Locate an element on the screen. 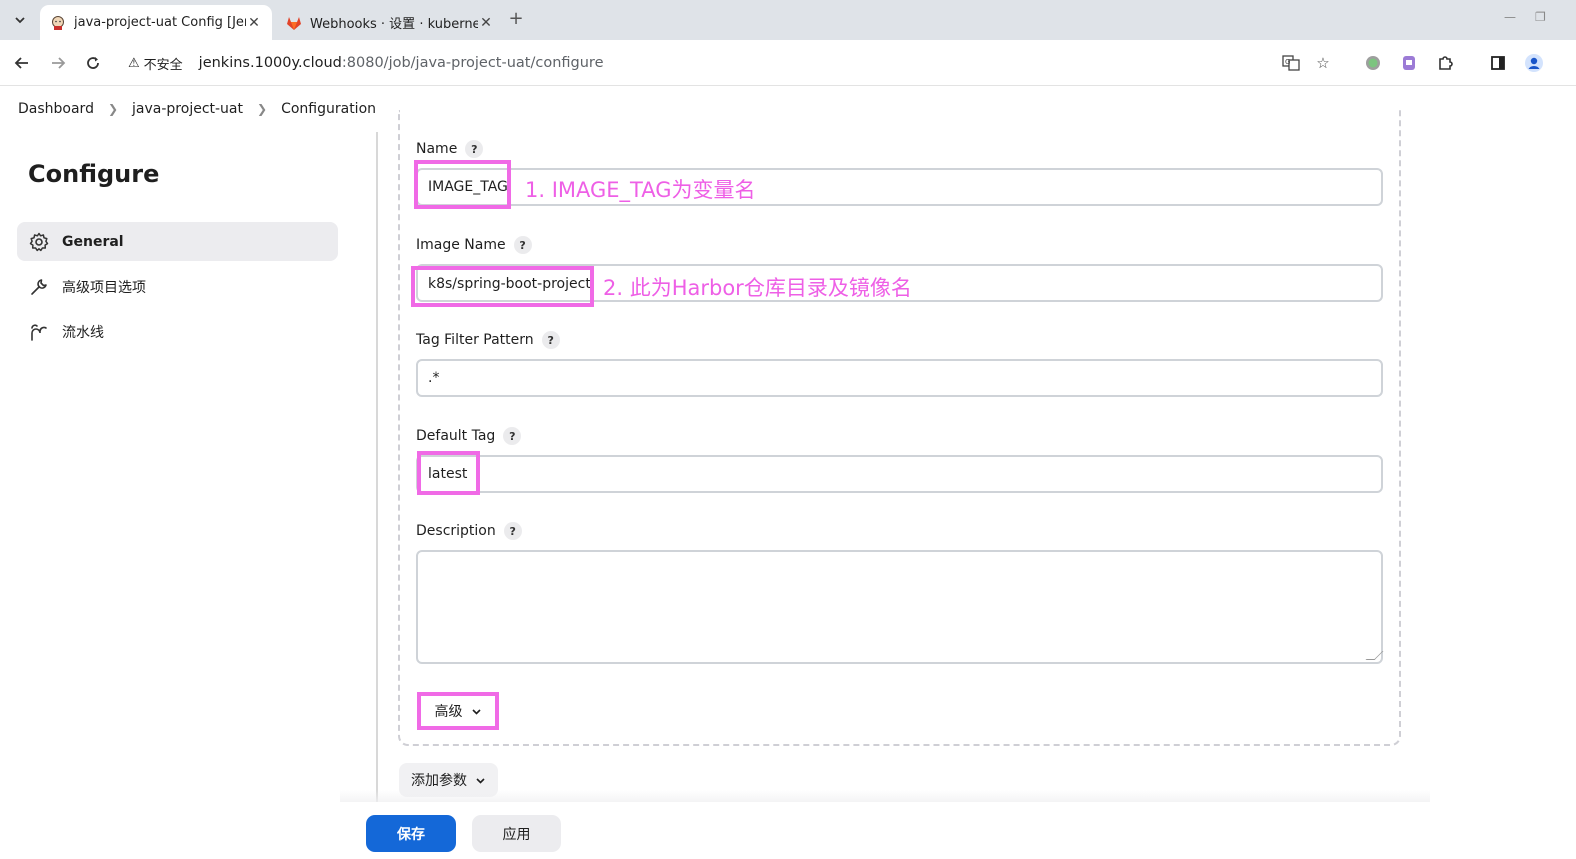 The image size is (1576, 859). tag-filter-label-text: Tag Filter Pattern is located at coordinates (475, 340).